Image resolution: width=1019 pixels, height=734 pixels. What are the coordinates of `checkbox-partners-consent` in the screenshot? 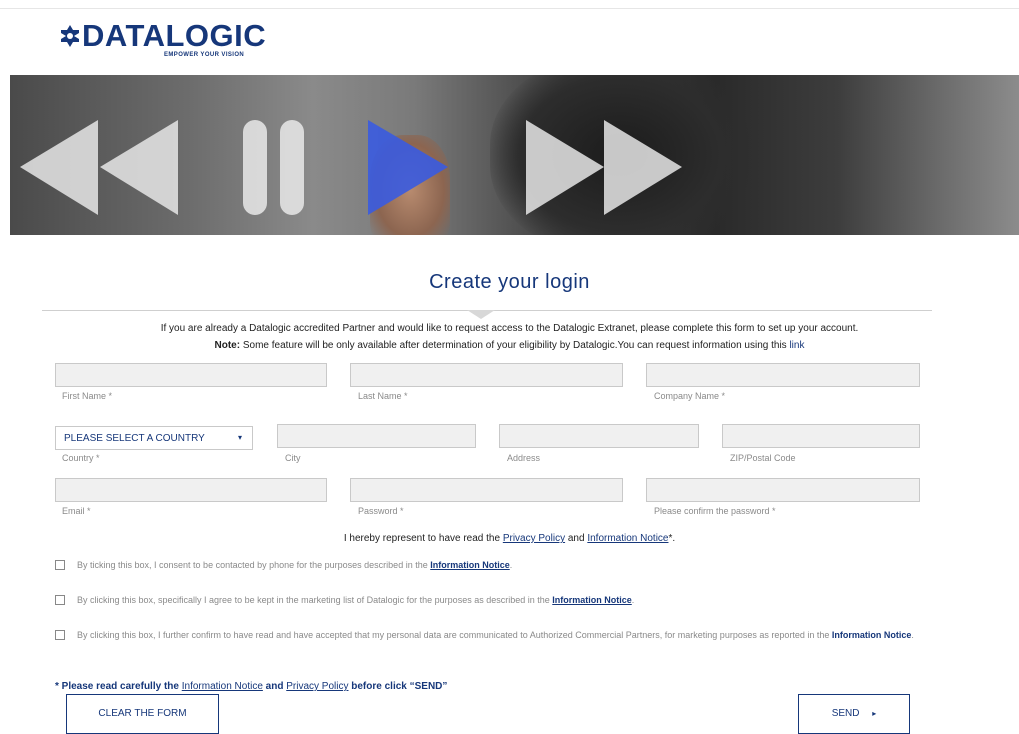 It's located at (60, 635).